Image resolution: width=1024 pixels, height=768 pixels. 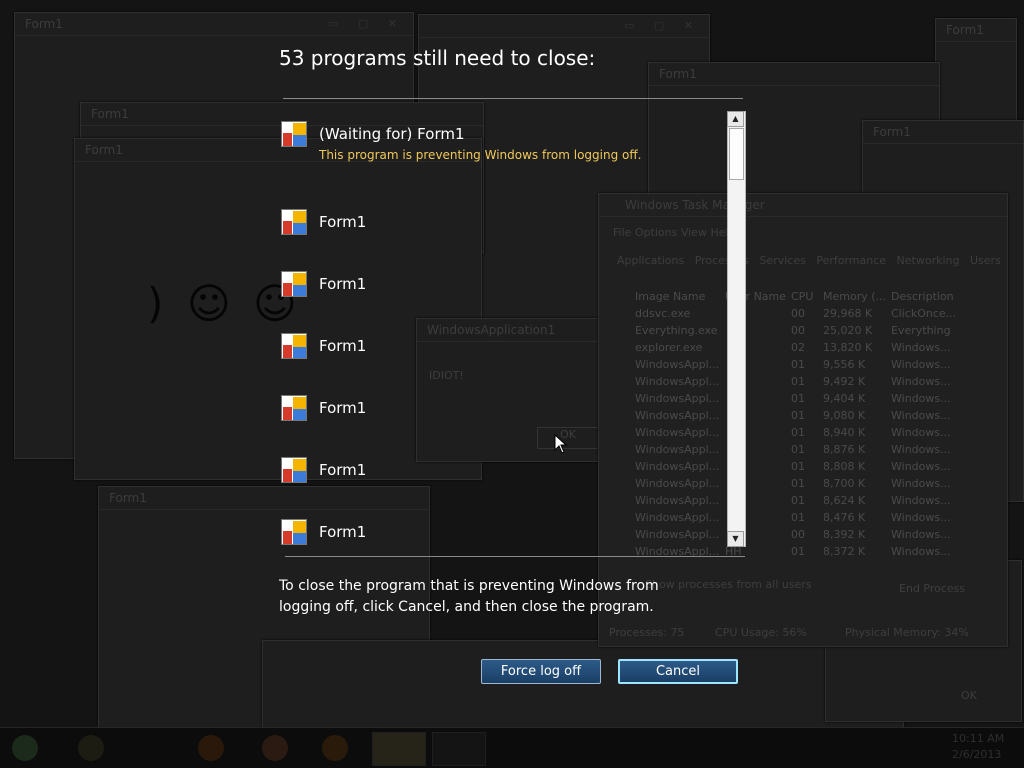 I want to click on clock-time: 10:11 AM, so click(x=978, y=738).